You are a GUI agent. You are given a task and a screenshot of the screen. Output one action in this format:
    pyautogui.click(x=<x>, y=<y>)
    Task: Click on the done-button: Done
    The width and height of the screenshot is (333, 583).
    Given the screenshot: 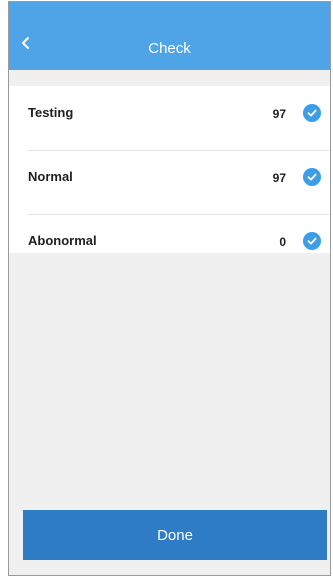 What is the action you would take?
    pyautogui.click(x=175, y=535)
    